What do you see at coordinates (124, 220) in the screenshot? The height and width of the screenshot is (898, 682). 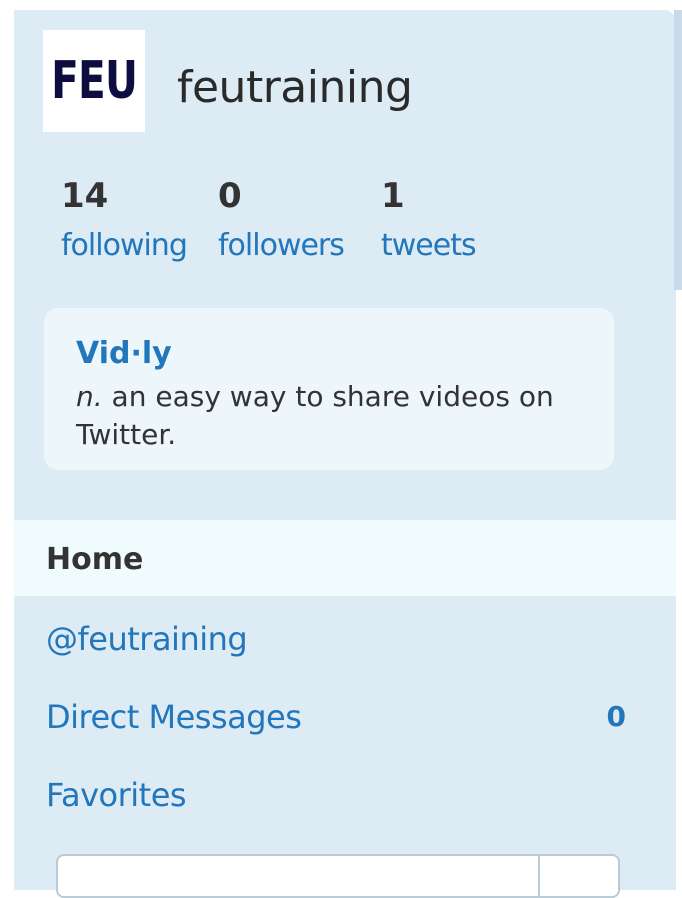 I see `stat-following: 14 following` at bounding box center [124, 220].